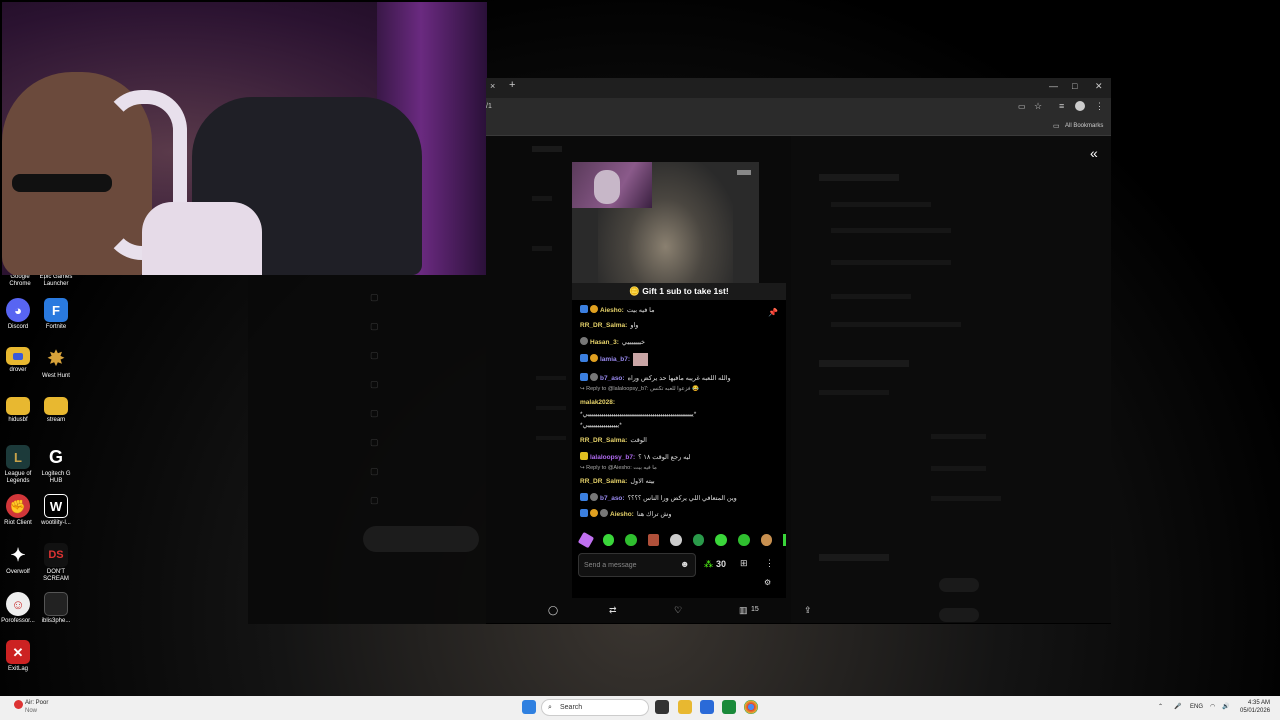 Image resolution: width=1280 pixels, height=720 pixels. What do you see at coordinates (19, 314) in the screenshot?
I see `desktop-icon-discord: ◕ Discord` at bounding box center [19, 314].